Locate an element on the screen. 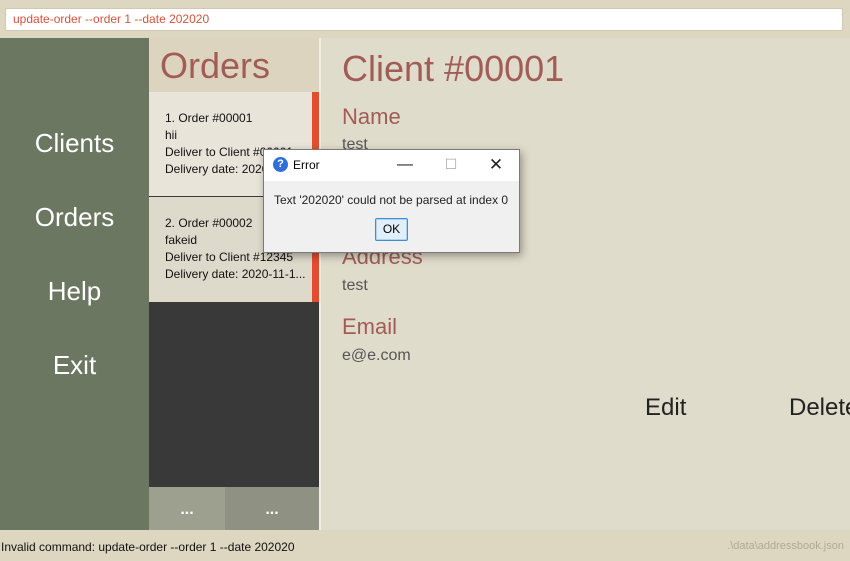  edit-button: Edit is located at coordinates (665, 408).